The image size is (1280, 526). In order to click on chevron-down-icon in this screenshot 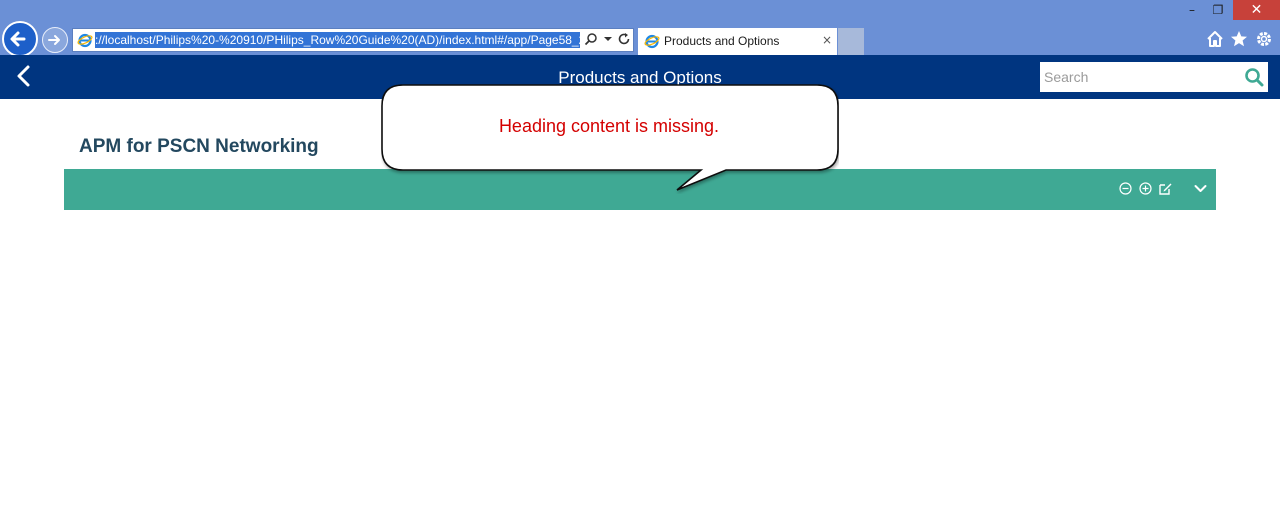, I will do `click(1200, 188)`.